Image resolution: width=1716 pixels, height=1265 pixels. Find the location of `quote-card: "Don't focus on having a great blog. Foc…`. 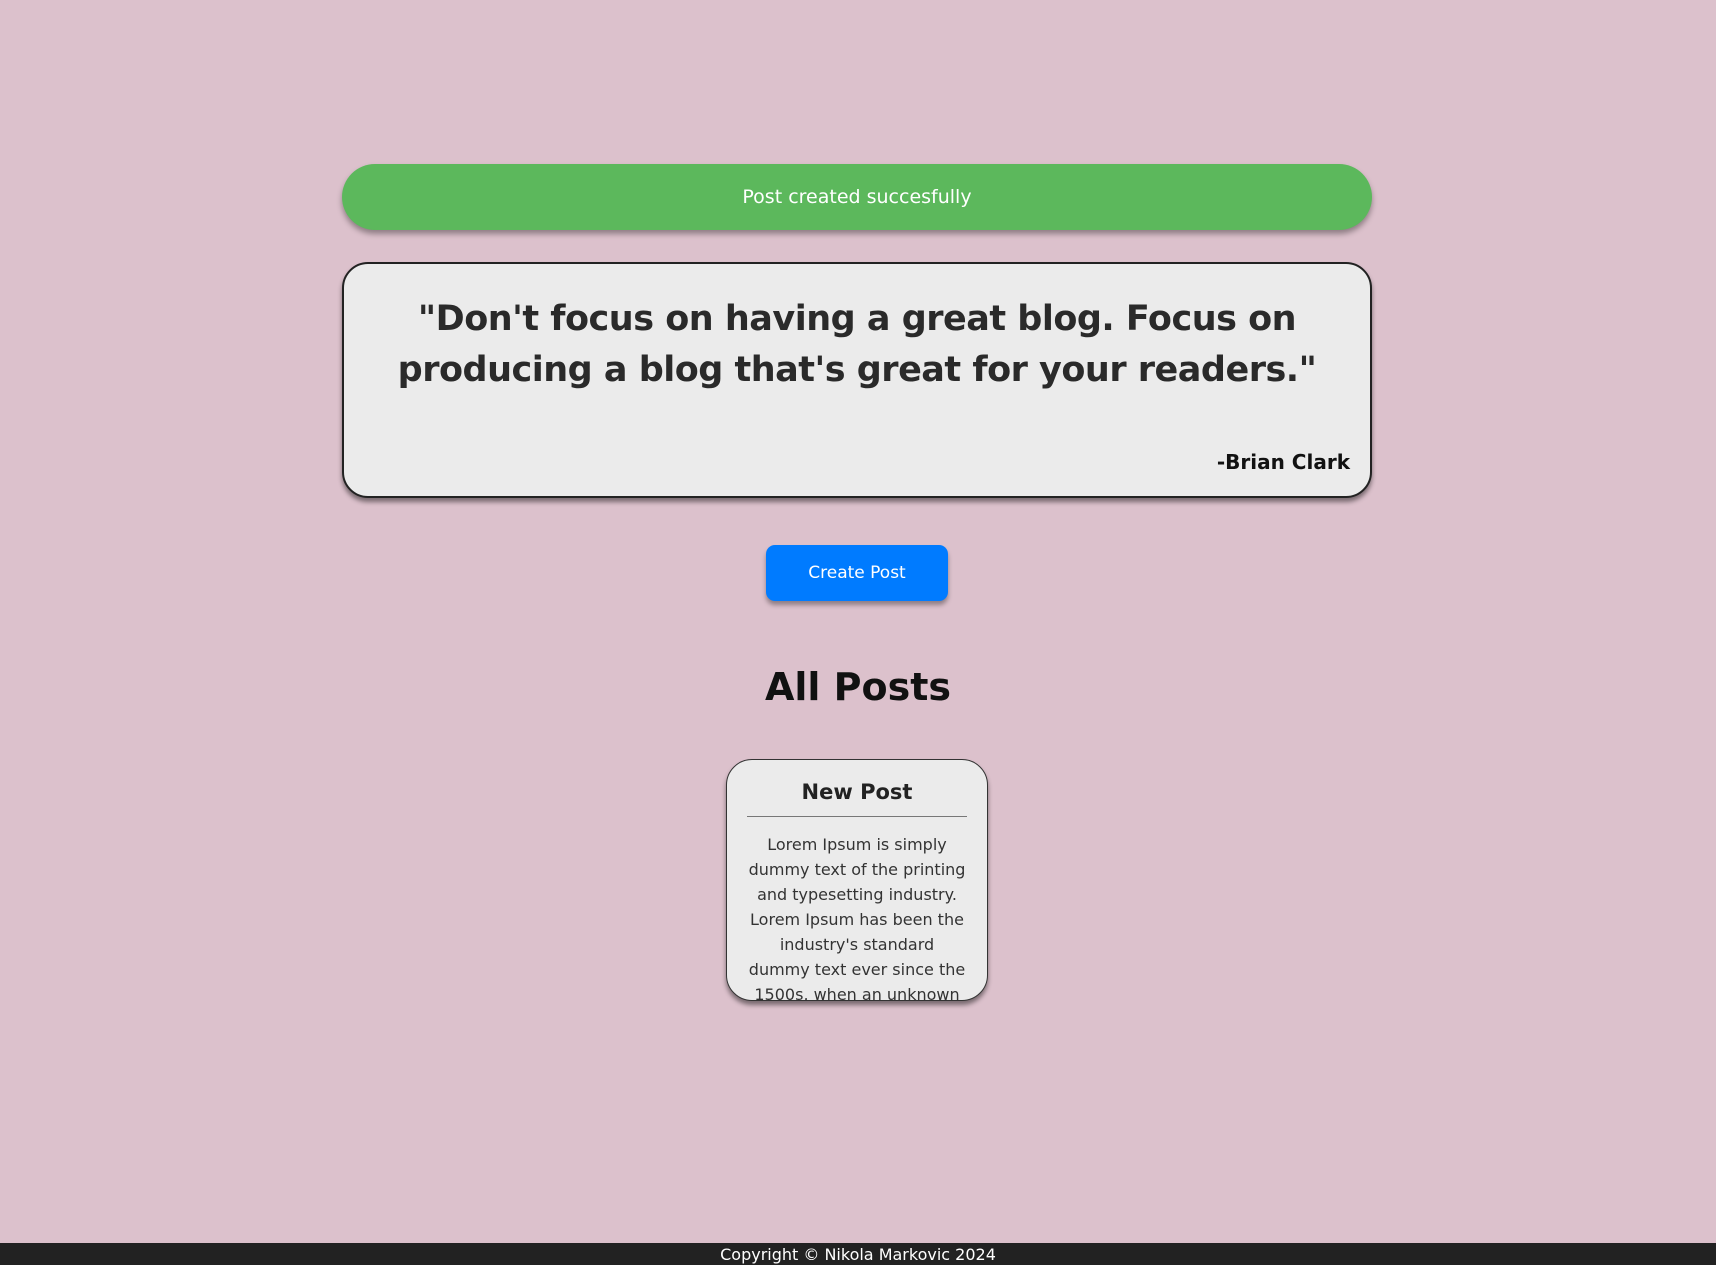

quote-card: "Don't focus on having a great blog. Foc… is located at coordinates (857, 380).